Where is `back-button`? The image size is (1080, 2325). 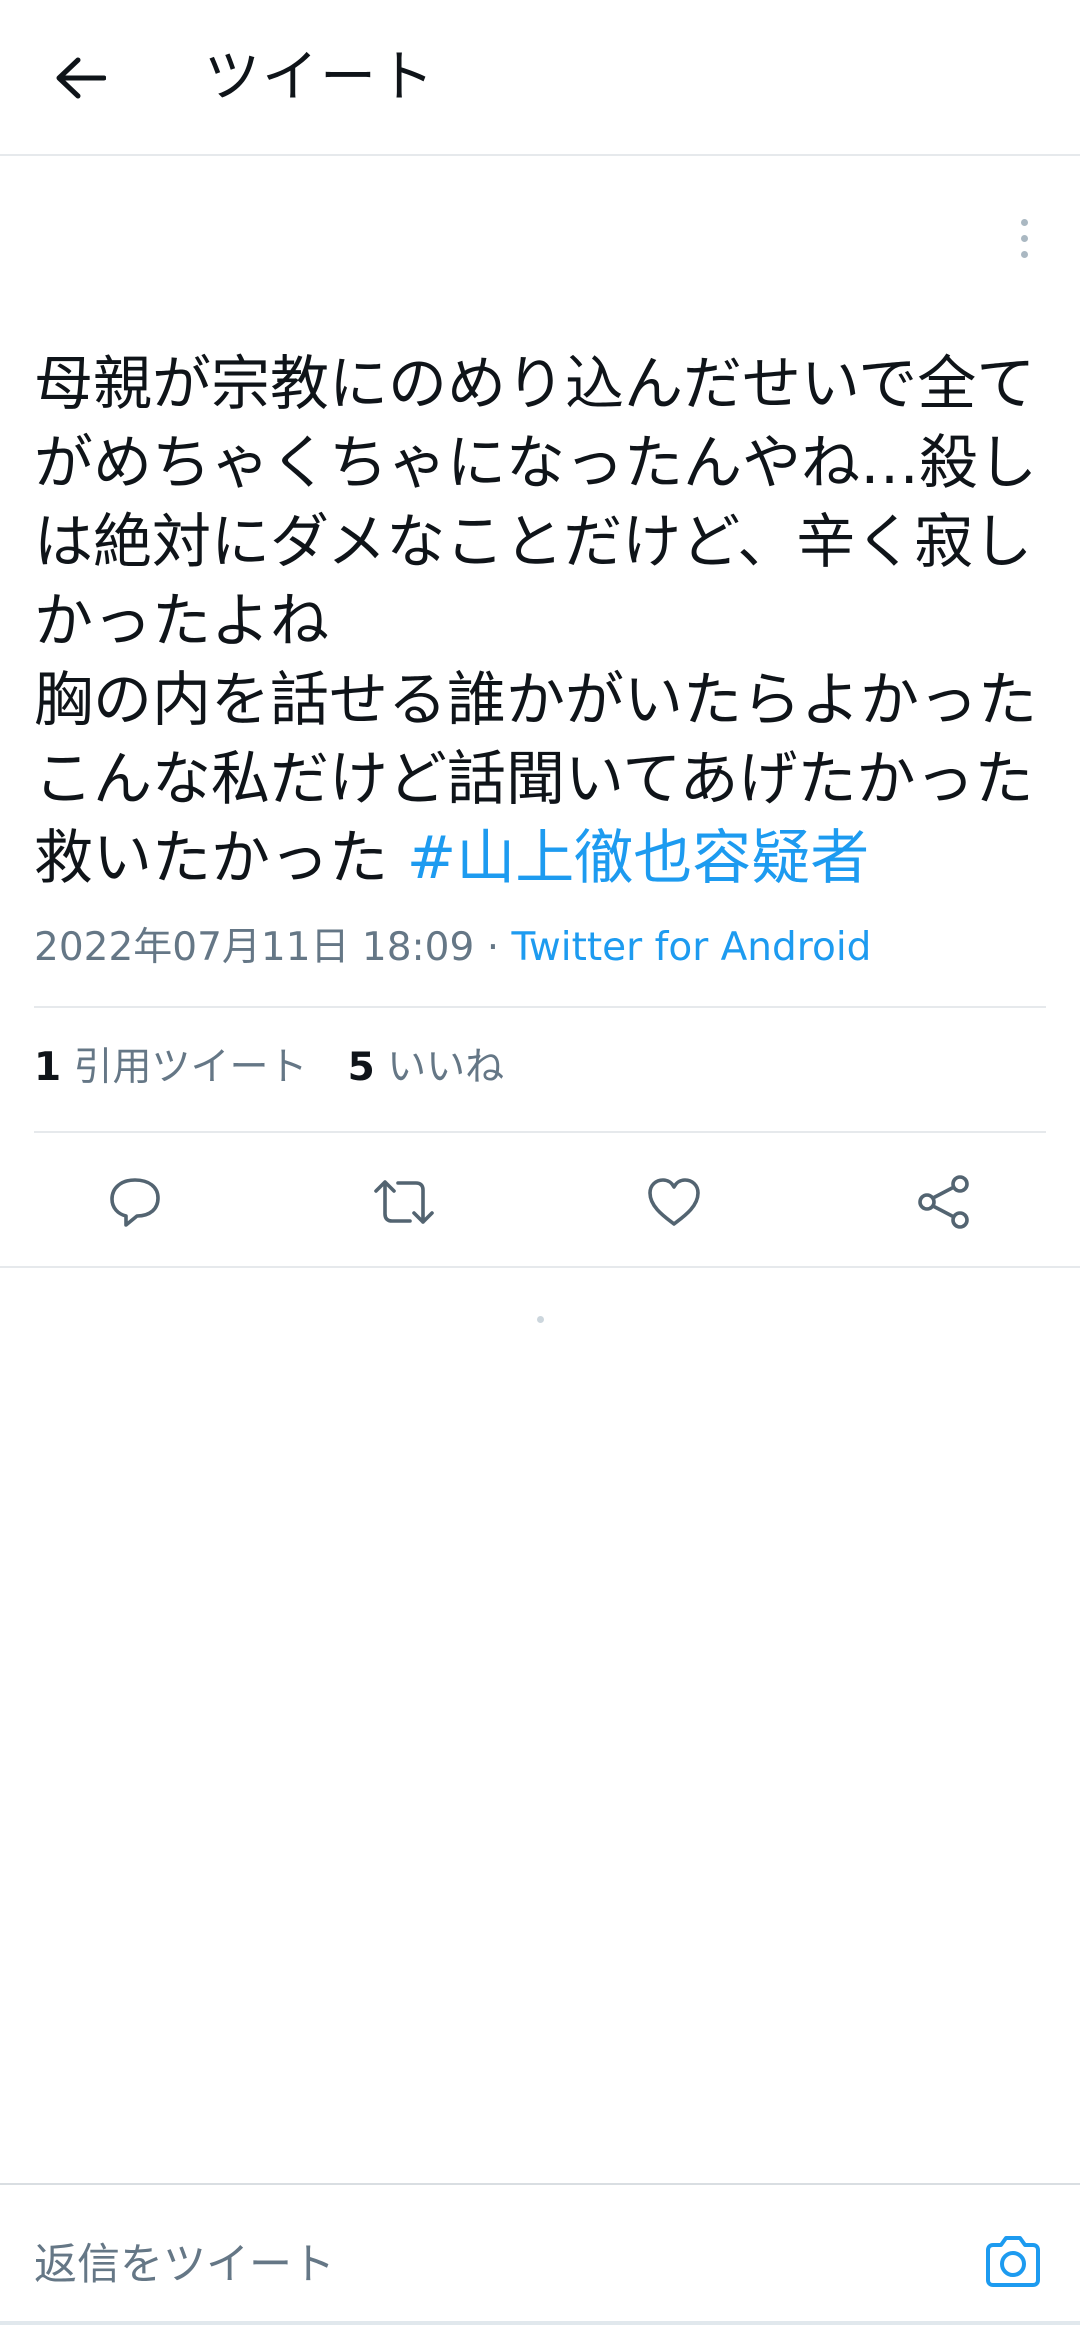
back-button is located at coordinates (80, 78).